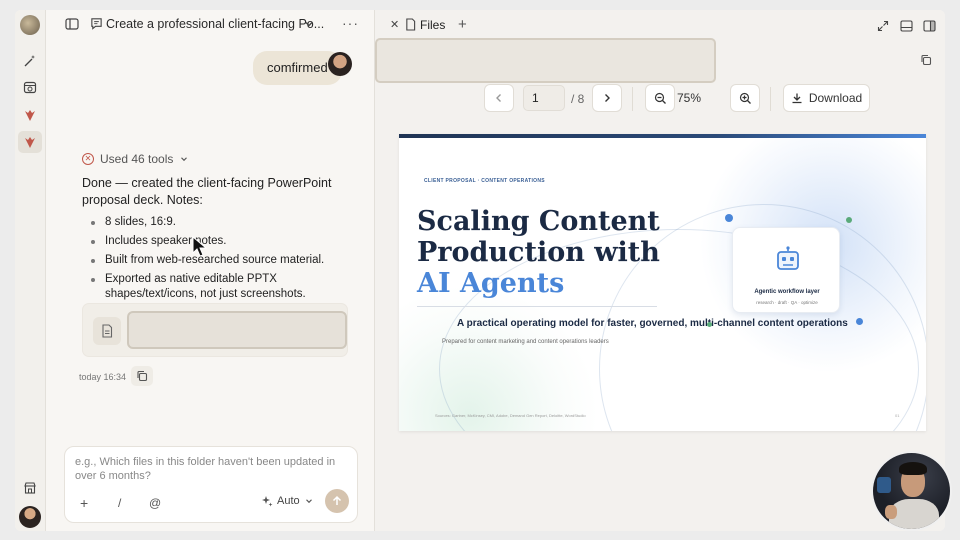  What do you see at coordinates (538, 252) in the screenshot?
I see `slide-title-line: Production with` at bounding box center [538, 252].